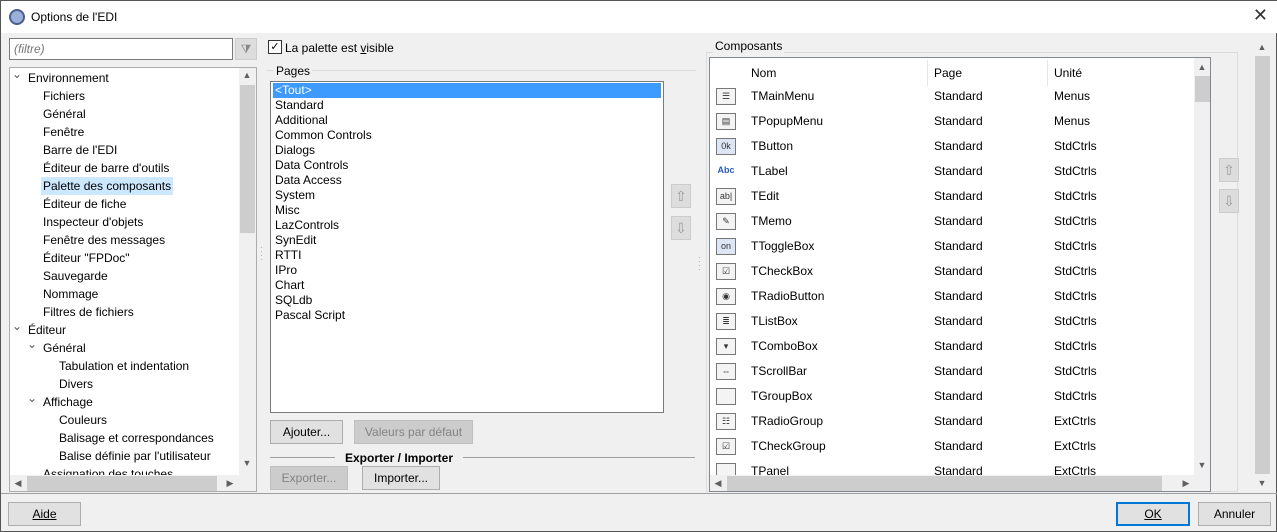 The width and height of the screenshot is (1277, 532). Describe the element at coordinates (76, 384) in the screenshot. I see `tree-item: Divers` at that location.